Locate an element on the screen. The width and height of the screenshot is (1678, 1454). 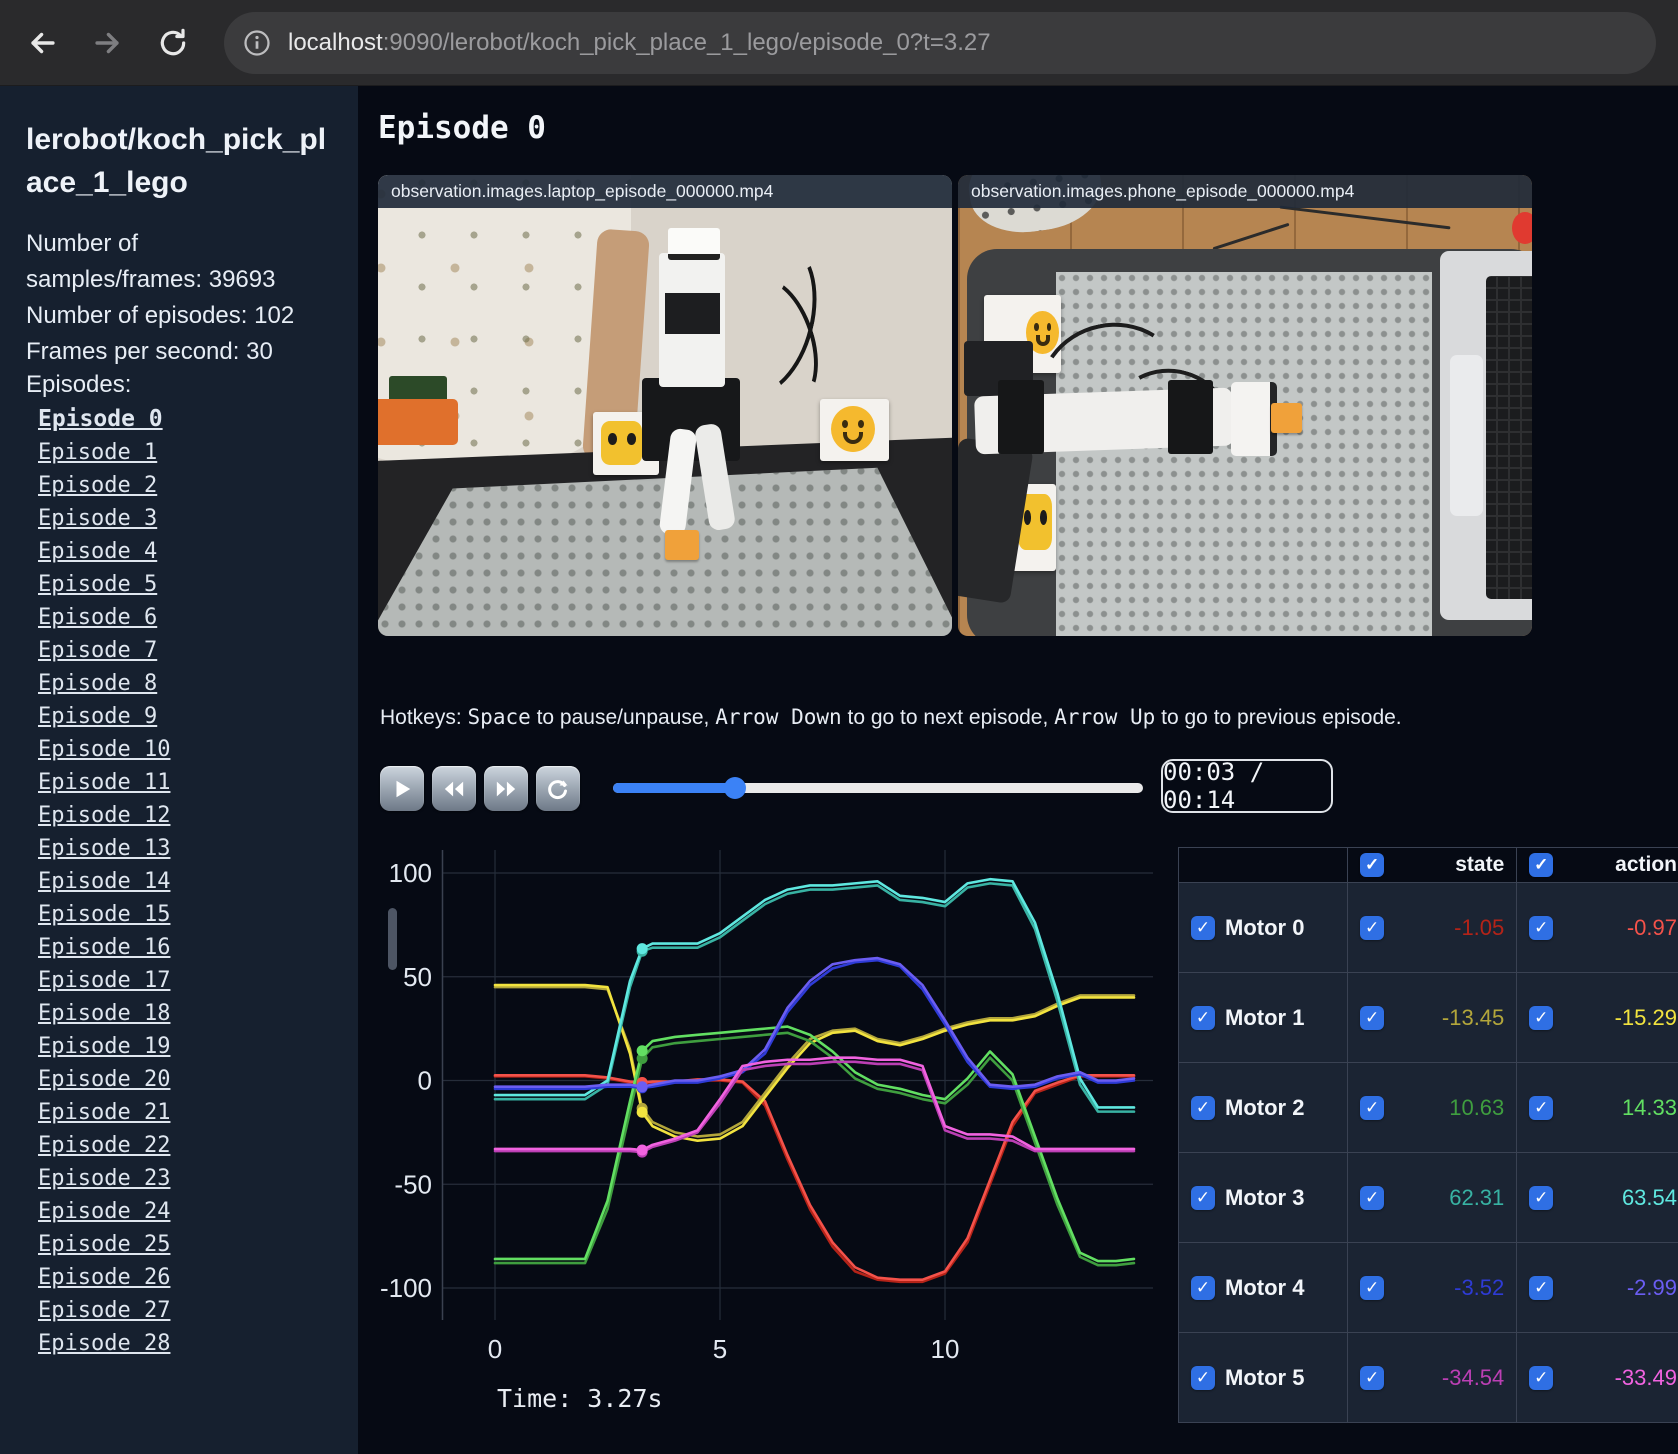
key-arrow-up: Arrow Up is located at coordinates (1105, 717).